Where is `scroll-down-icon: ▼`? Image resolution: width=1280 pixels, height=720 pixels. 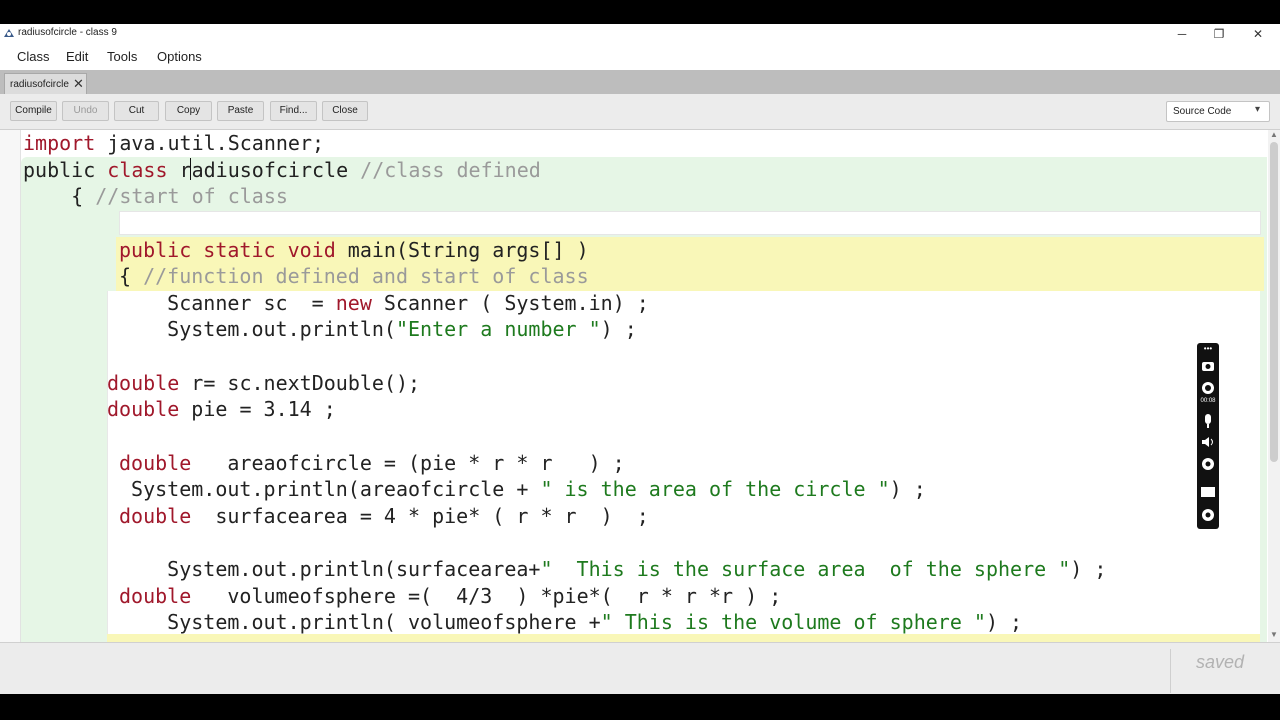 scroll-down-icon: ▼ is located at coordinates (1274, 634).